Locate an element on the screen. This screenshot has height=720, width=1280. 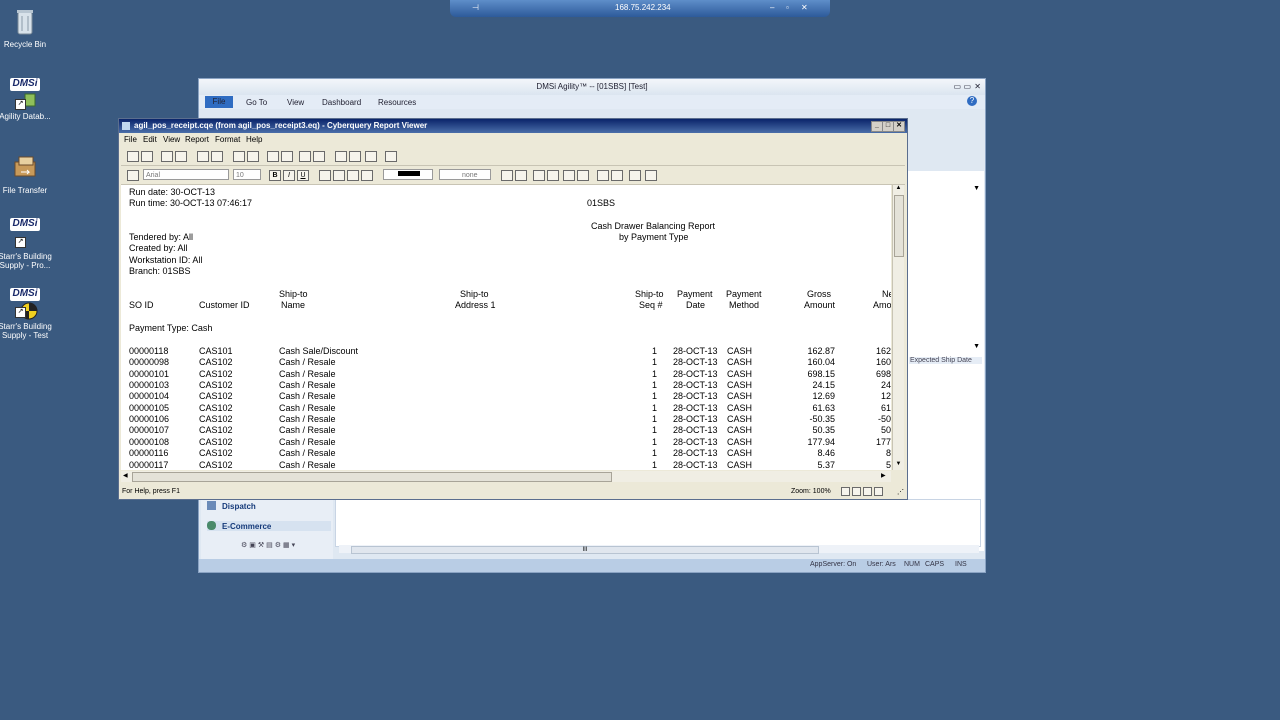
width-icon is located at coordinates (539, 175).